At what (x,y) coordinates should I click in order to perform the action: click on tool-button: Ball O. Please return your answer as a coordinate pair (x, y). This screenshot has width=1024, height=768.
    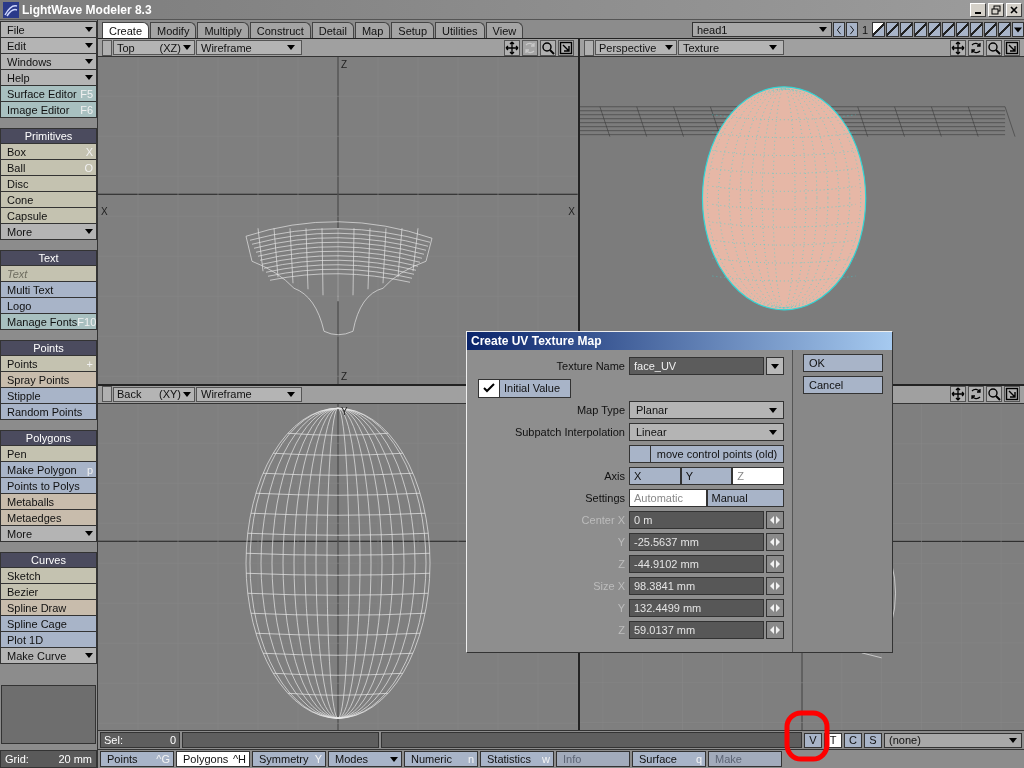
    Looking at the image, I should click on (48, 167).